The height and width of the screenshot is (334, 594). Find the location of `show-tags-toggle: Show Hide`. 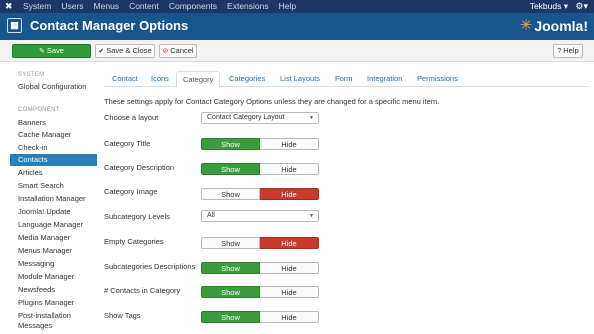

show-tags-toggle: Show Hide is located at coordinates (260, 317).